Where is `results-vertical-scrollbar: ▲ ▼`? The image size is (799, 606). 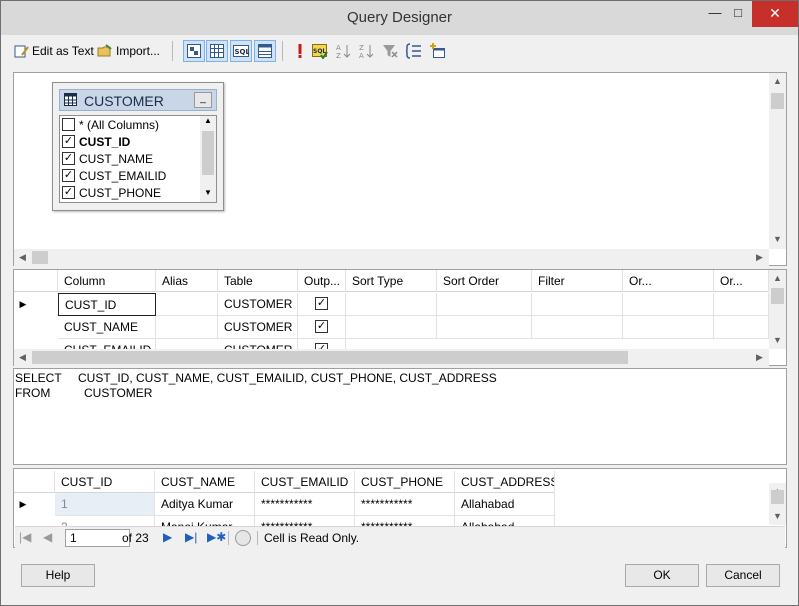
results-vertical-scrollbar: ▲ ▼ is located at coordinates (777, 504).